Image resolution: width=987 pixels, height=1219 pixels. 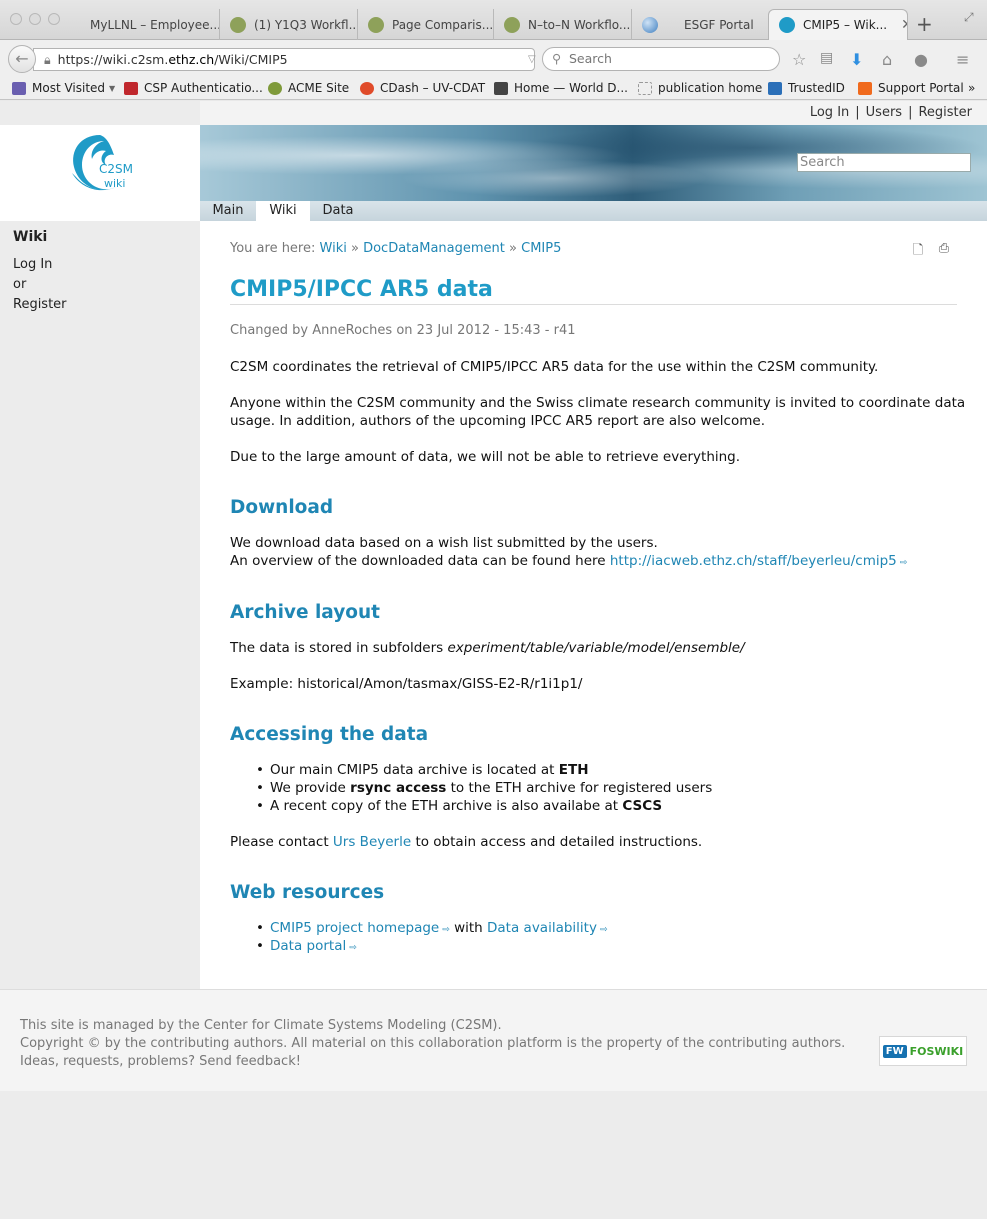 I want to click on bullet-2-bold: rsync access, so click(x=398, y=788).